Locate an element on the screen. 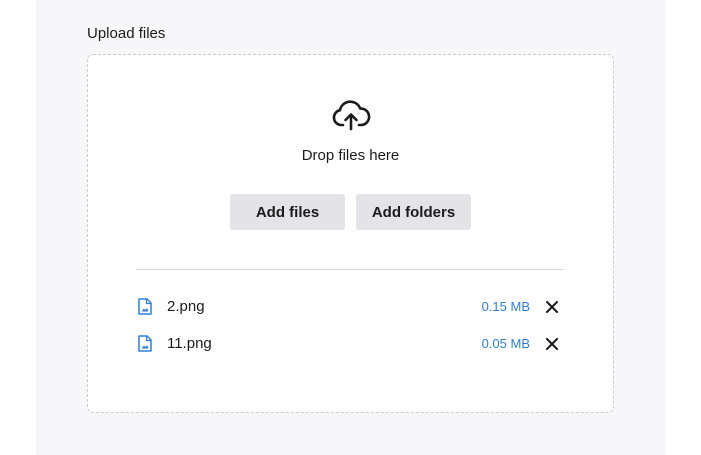 The width and height of the screenshot is (701, 455). file-list-item: 2.png 0.15 MB is located at coordinates (351, 307).